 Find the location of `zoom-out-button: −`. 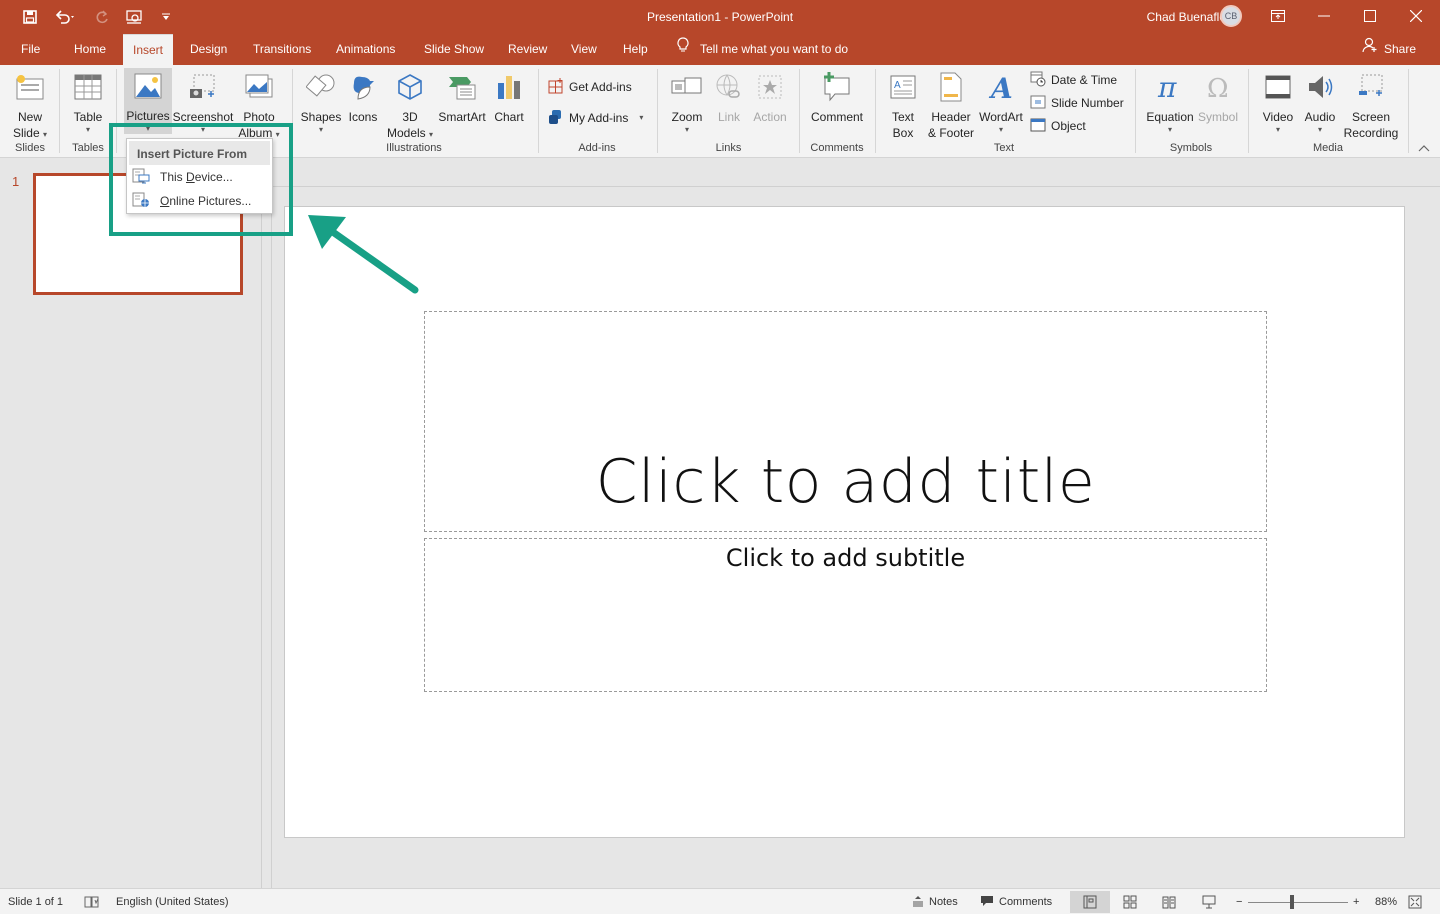

zoom-out-button: − is located at coordinates (1239, 901).